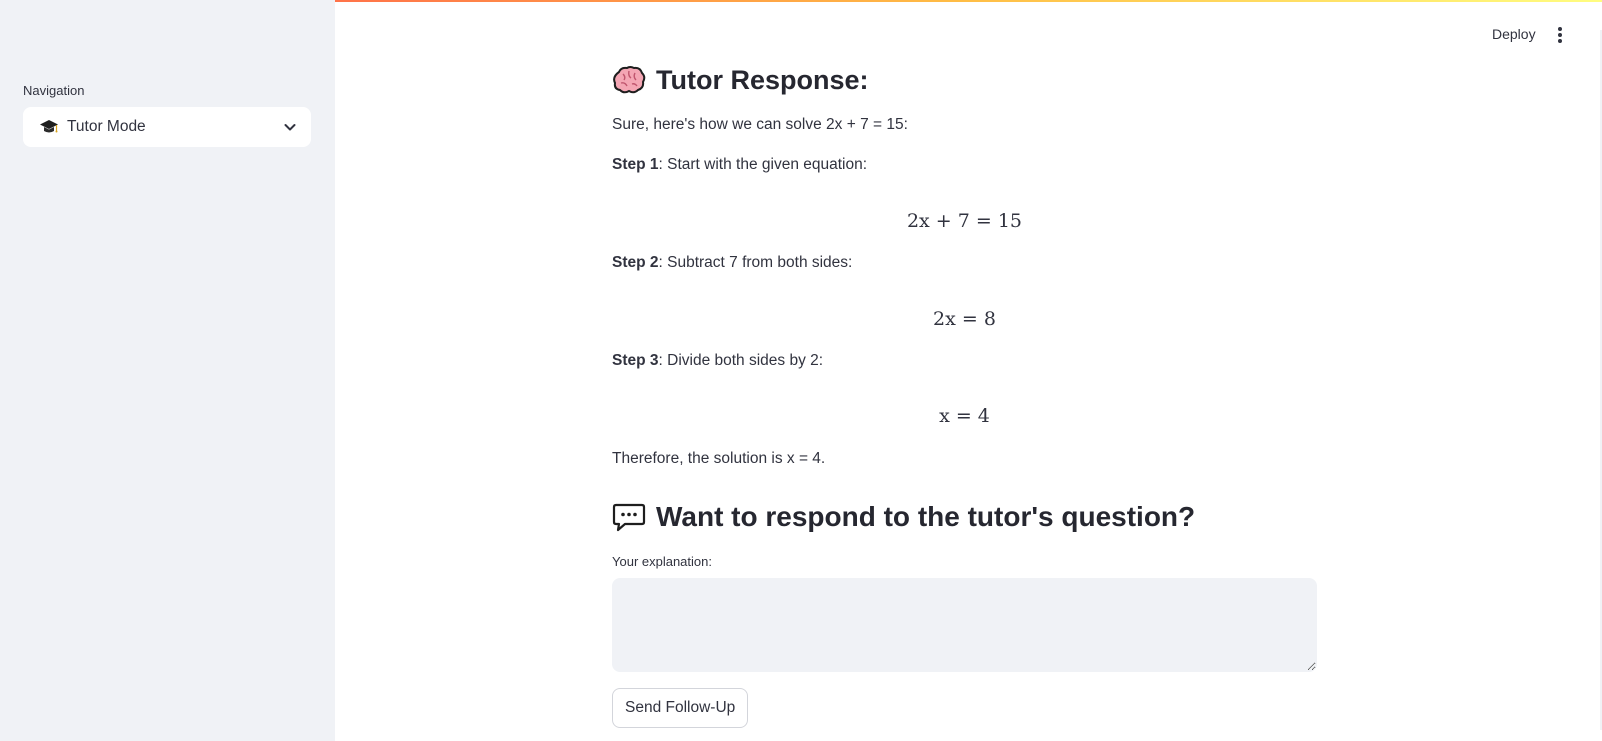  I want to click on explanation-textarea, so click(964, 625).